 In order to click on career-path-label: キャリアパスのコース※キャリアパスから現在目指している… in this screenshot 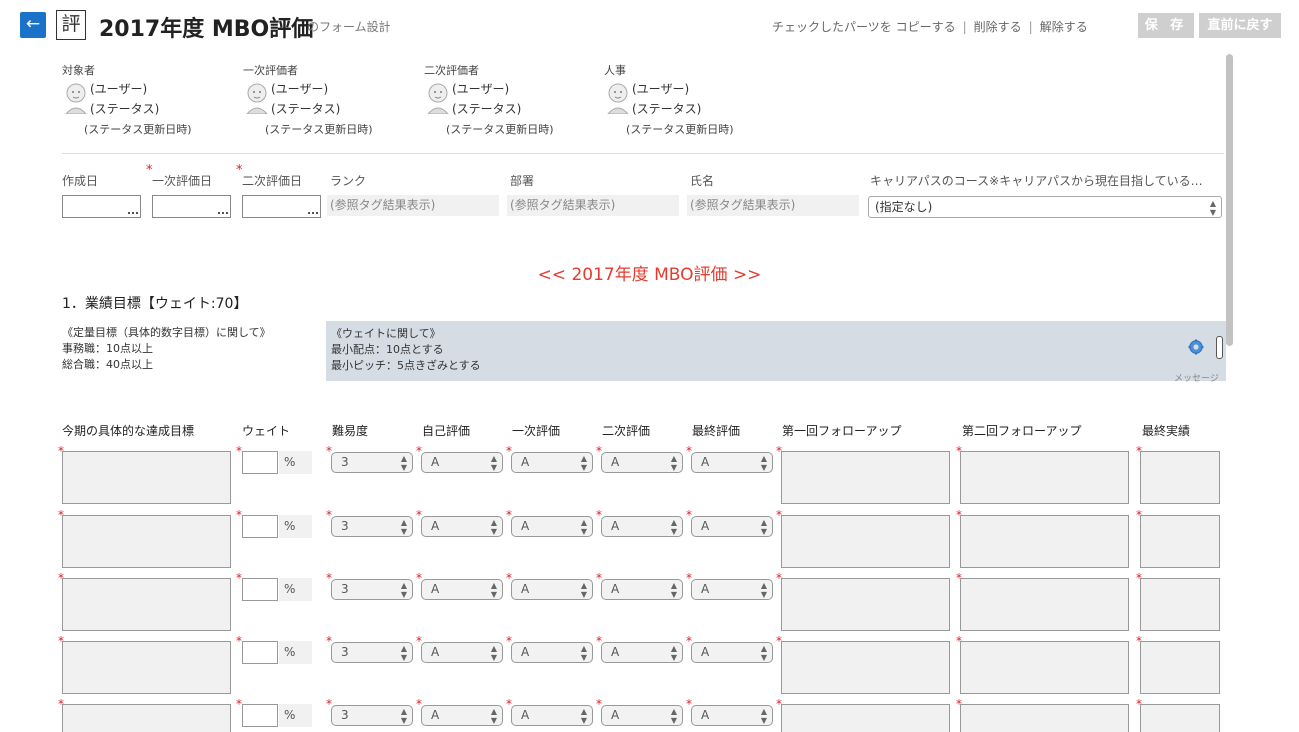, I will do `click(1036, 181)`.